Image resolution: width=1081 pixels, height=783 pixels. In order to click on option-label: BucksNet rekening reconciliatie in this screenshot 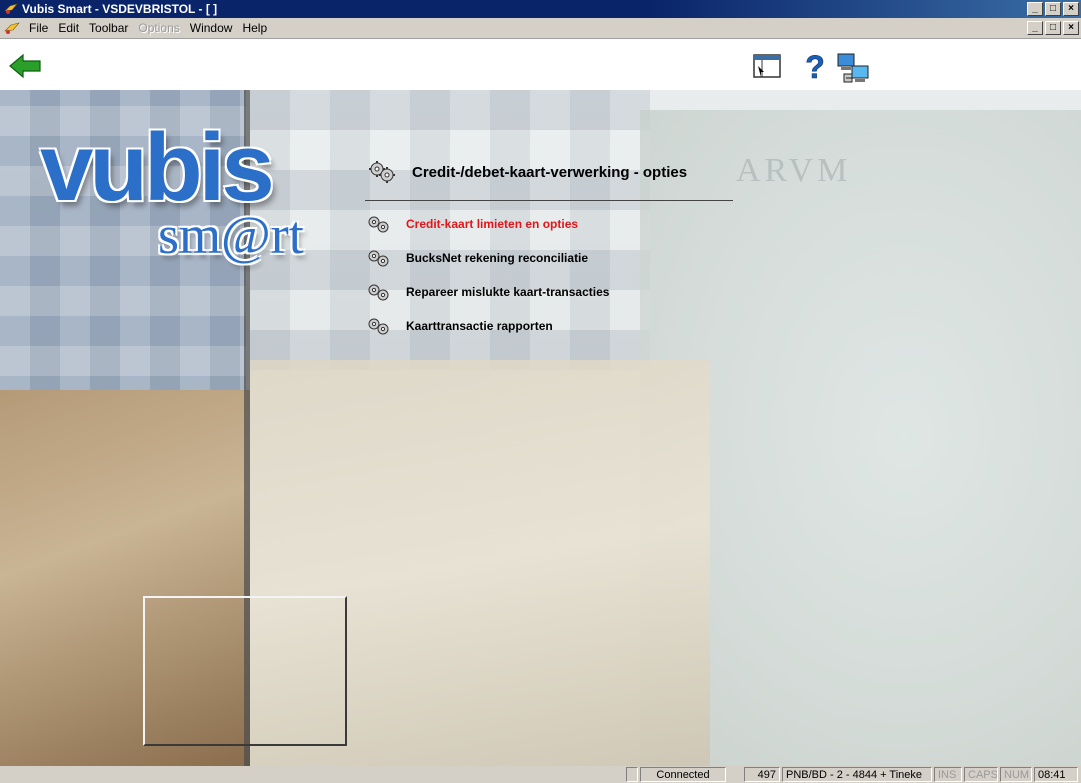, I will do `click(497, 258)`.